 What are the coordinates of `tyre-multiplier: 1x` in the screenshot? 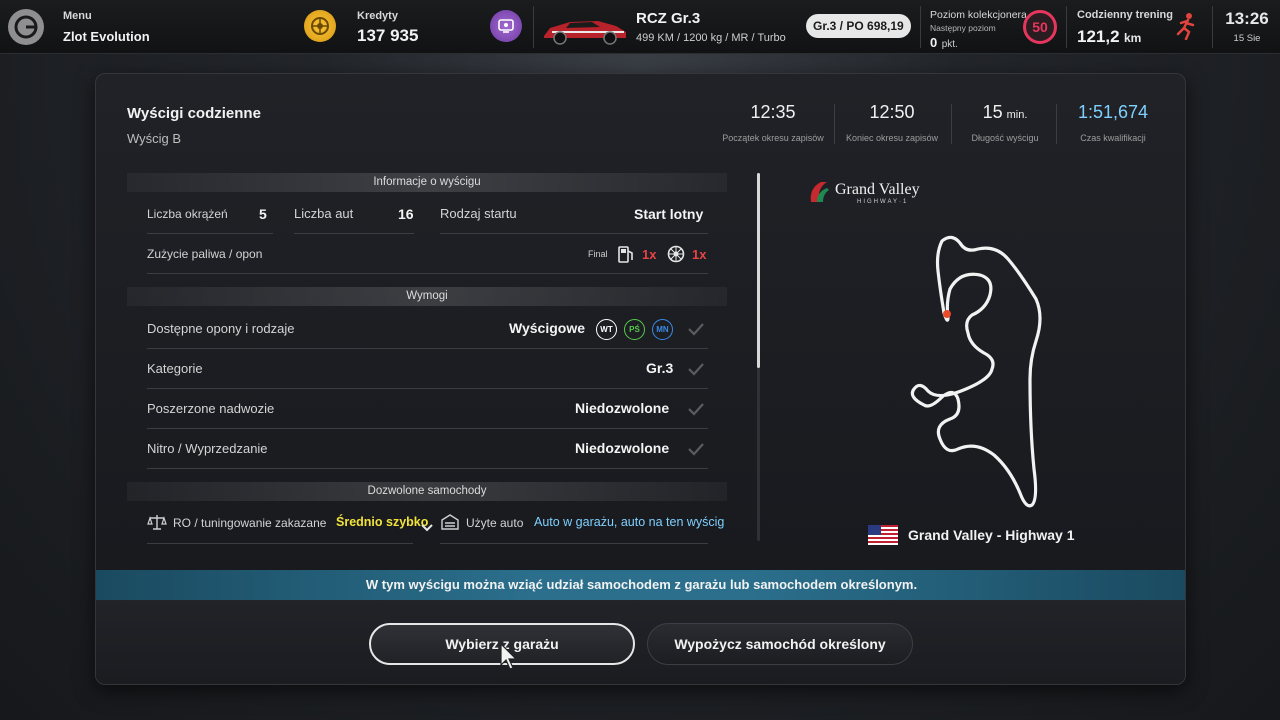 It's located at (699, 254).